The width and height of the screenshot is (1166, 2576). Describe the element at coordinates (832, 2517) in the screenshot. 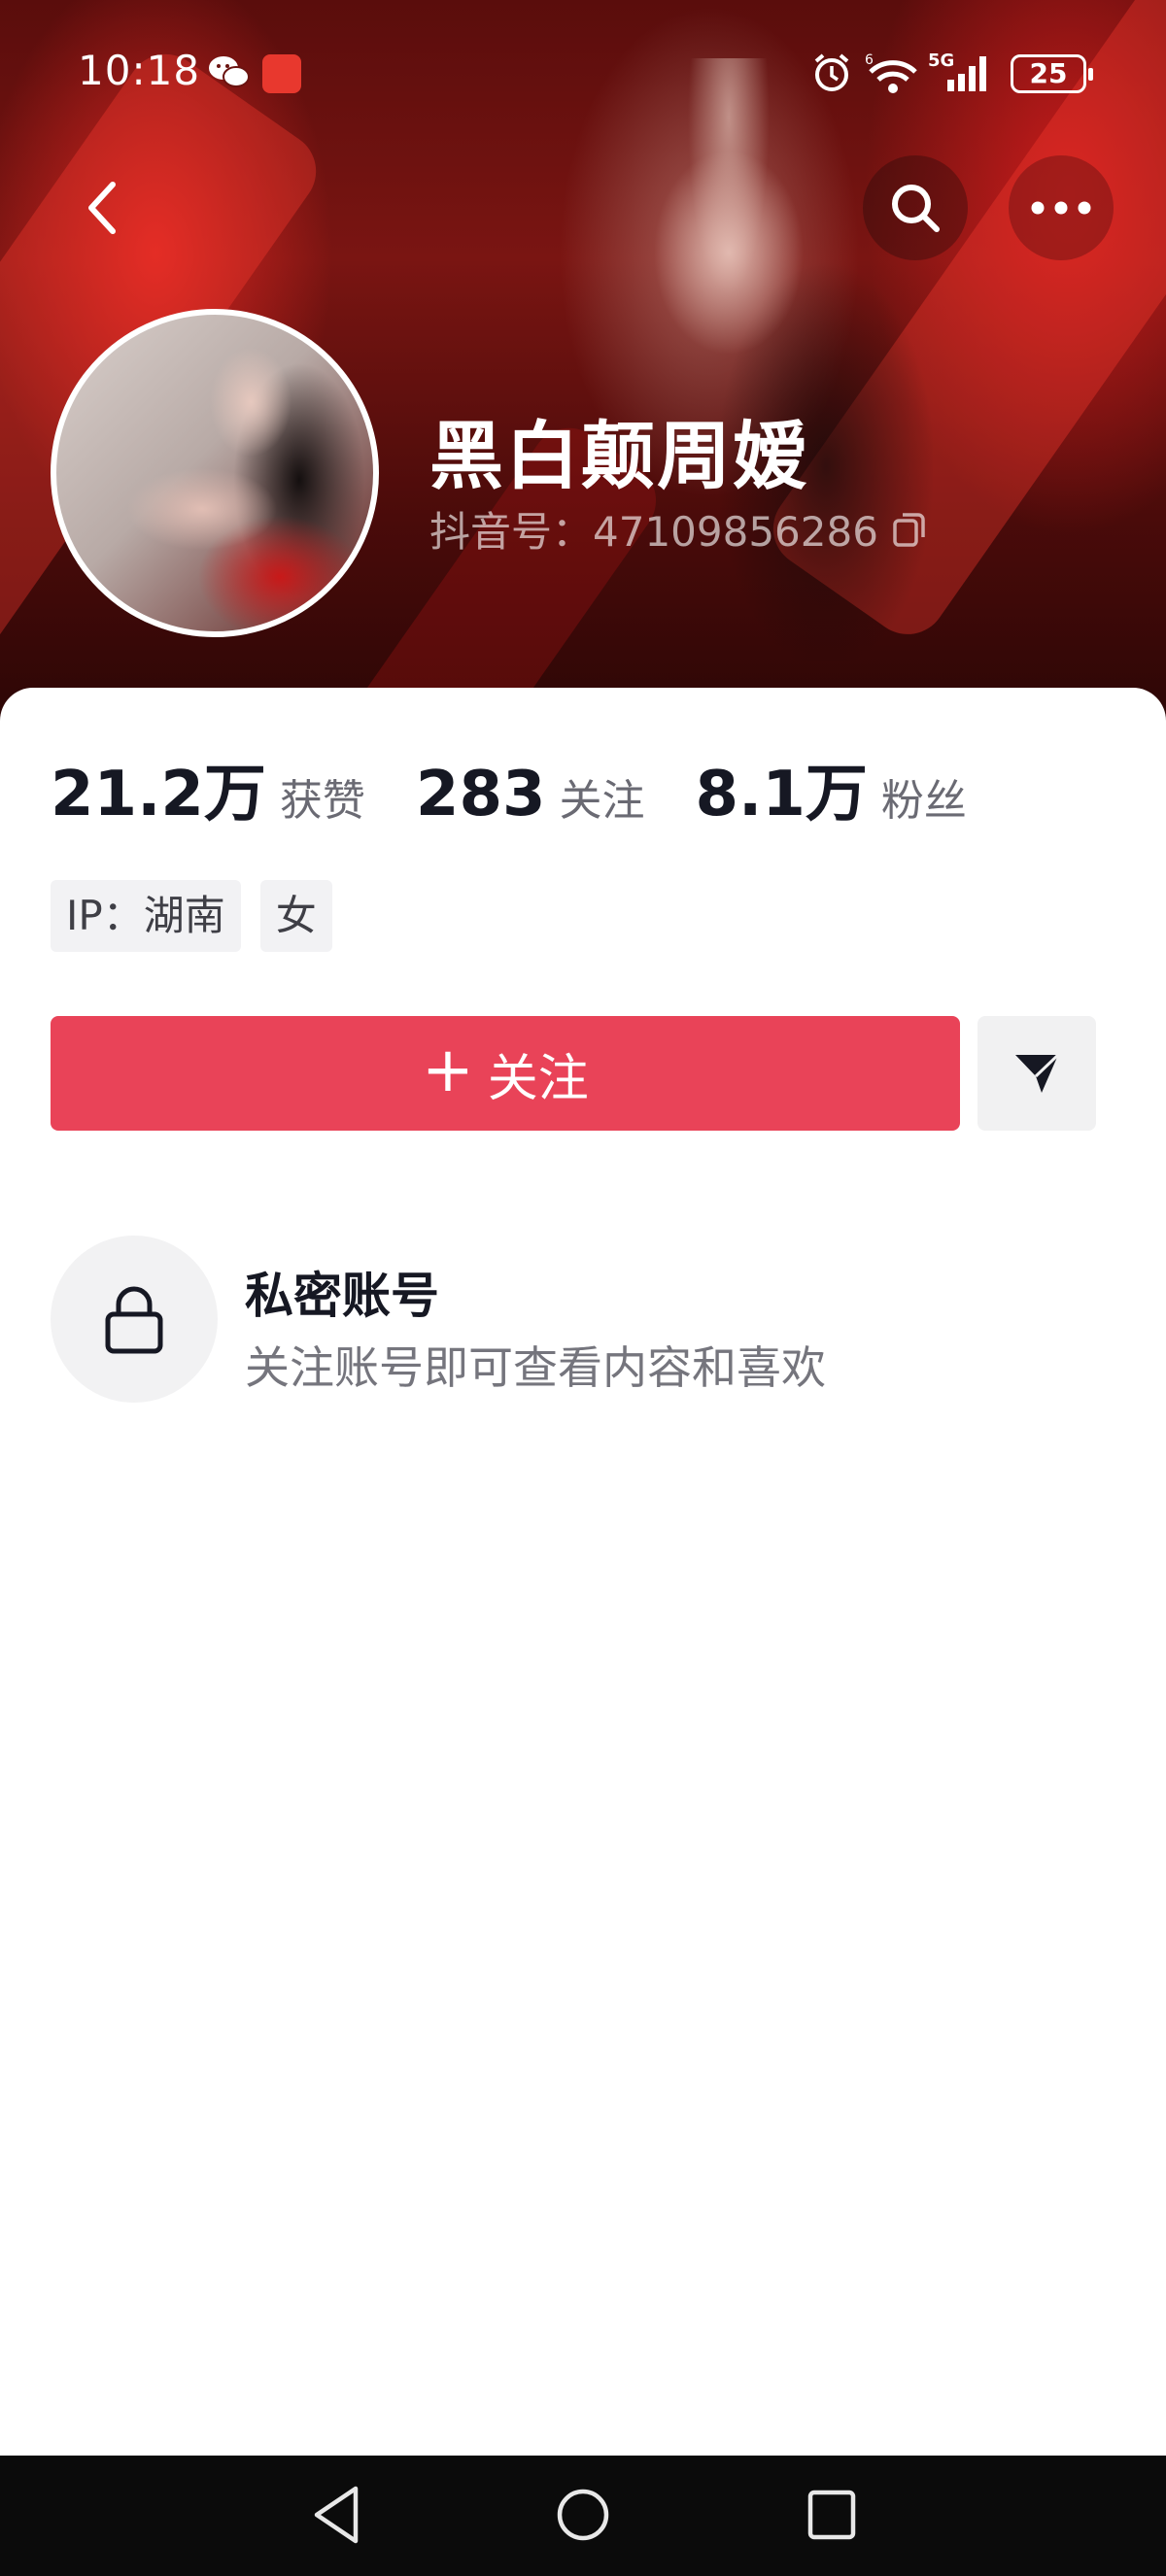

I see `nav-recent-apps-icon` at that location.